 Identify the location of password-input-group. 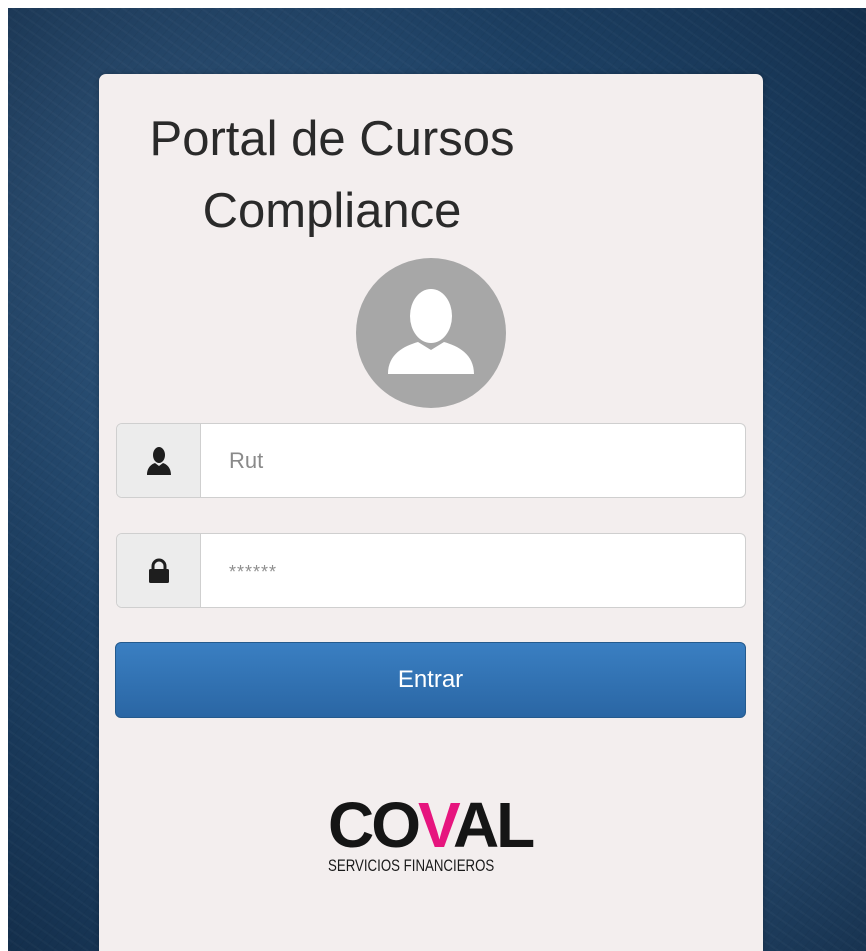
(431, 570).